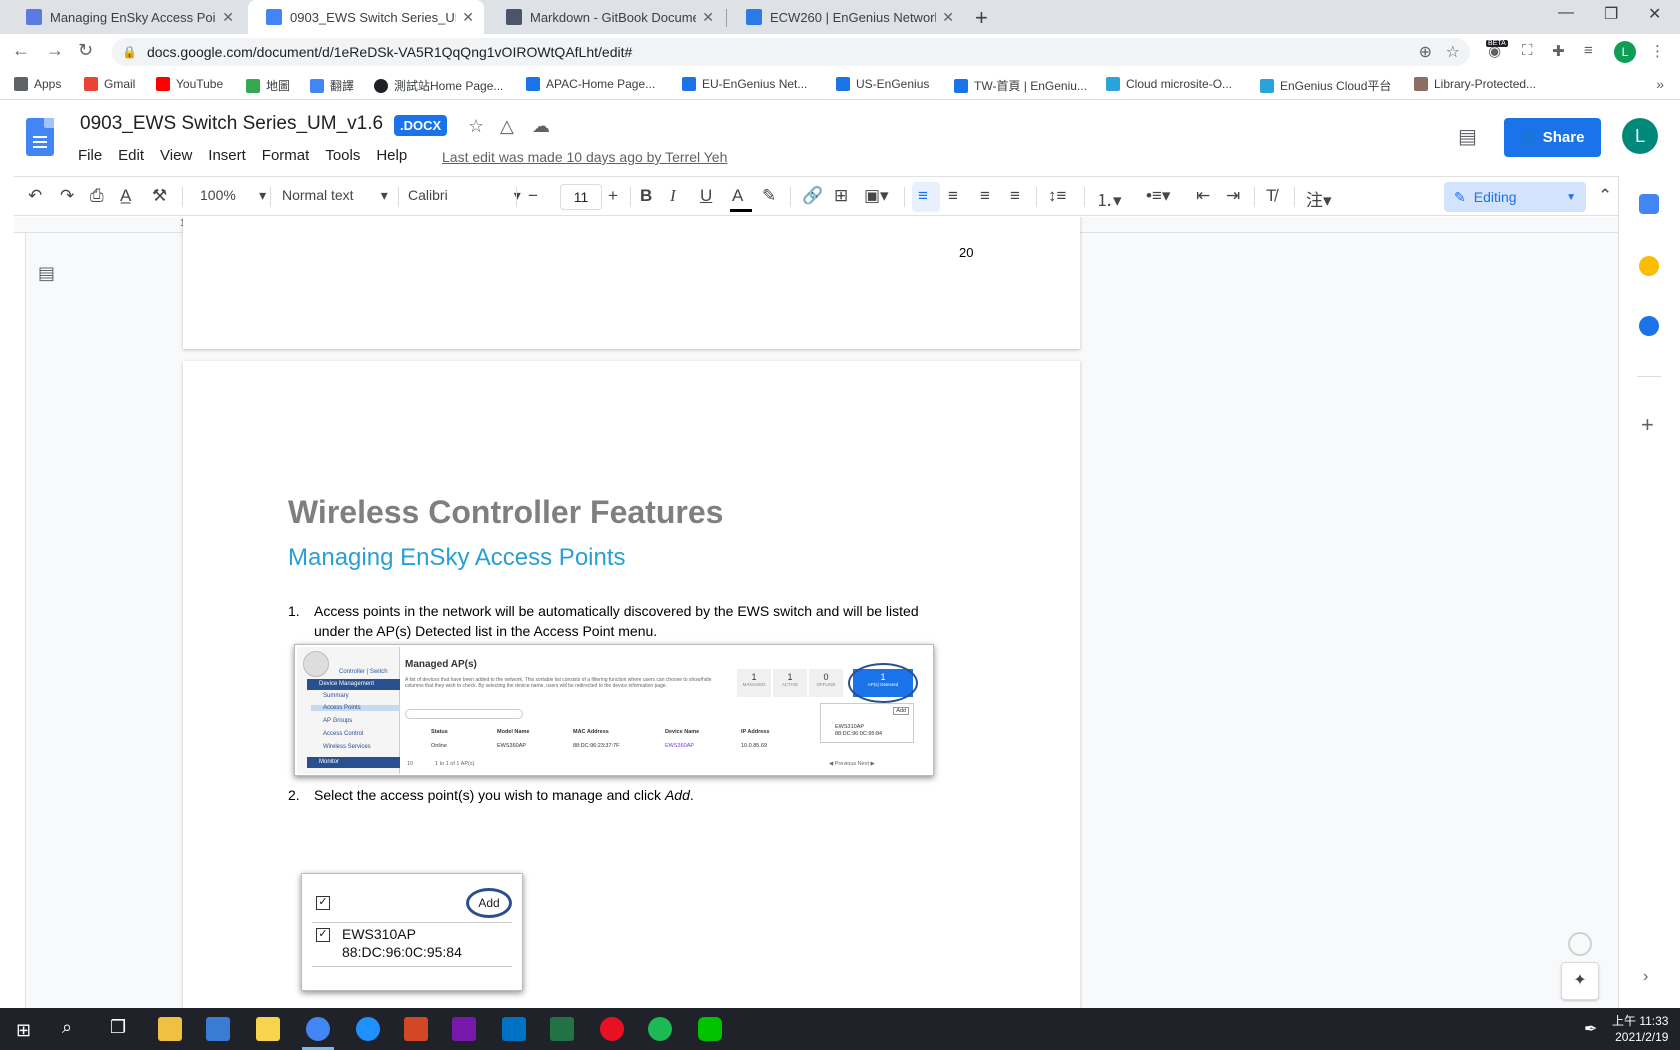  What do you see at coordinates (1467, 136) in the screenshot?
I see `comment-history-icon: ▤` at bounding box center [1467, 136].